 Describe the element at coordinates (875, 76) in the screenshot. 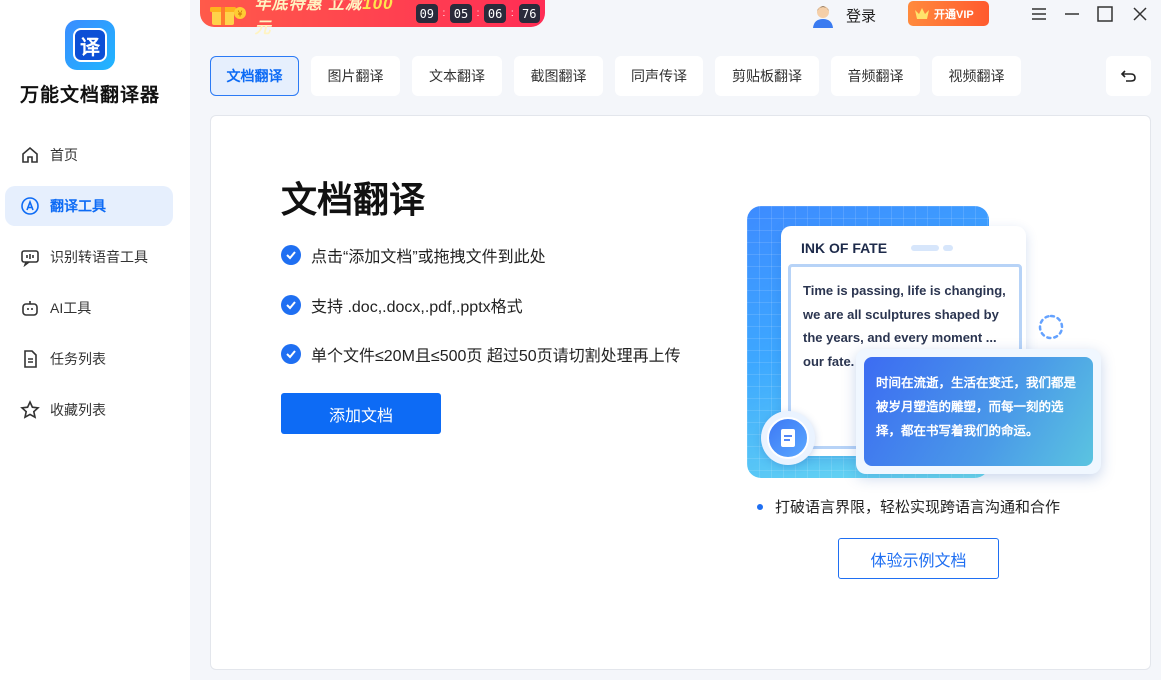

I see `tab-audio-translate: 音频翻译` at that location.